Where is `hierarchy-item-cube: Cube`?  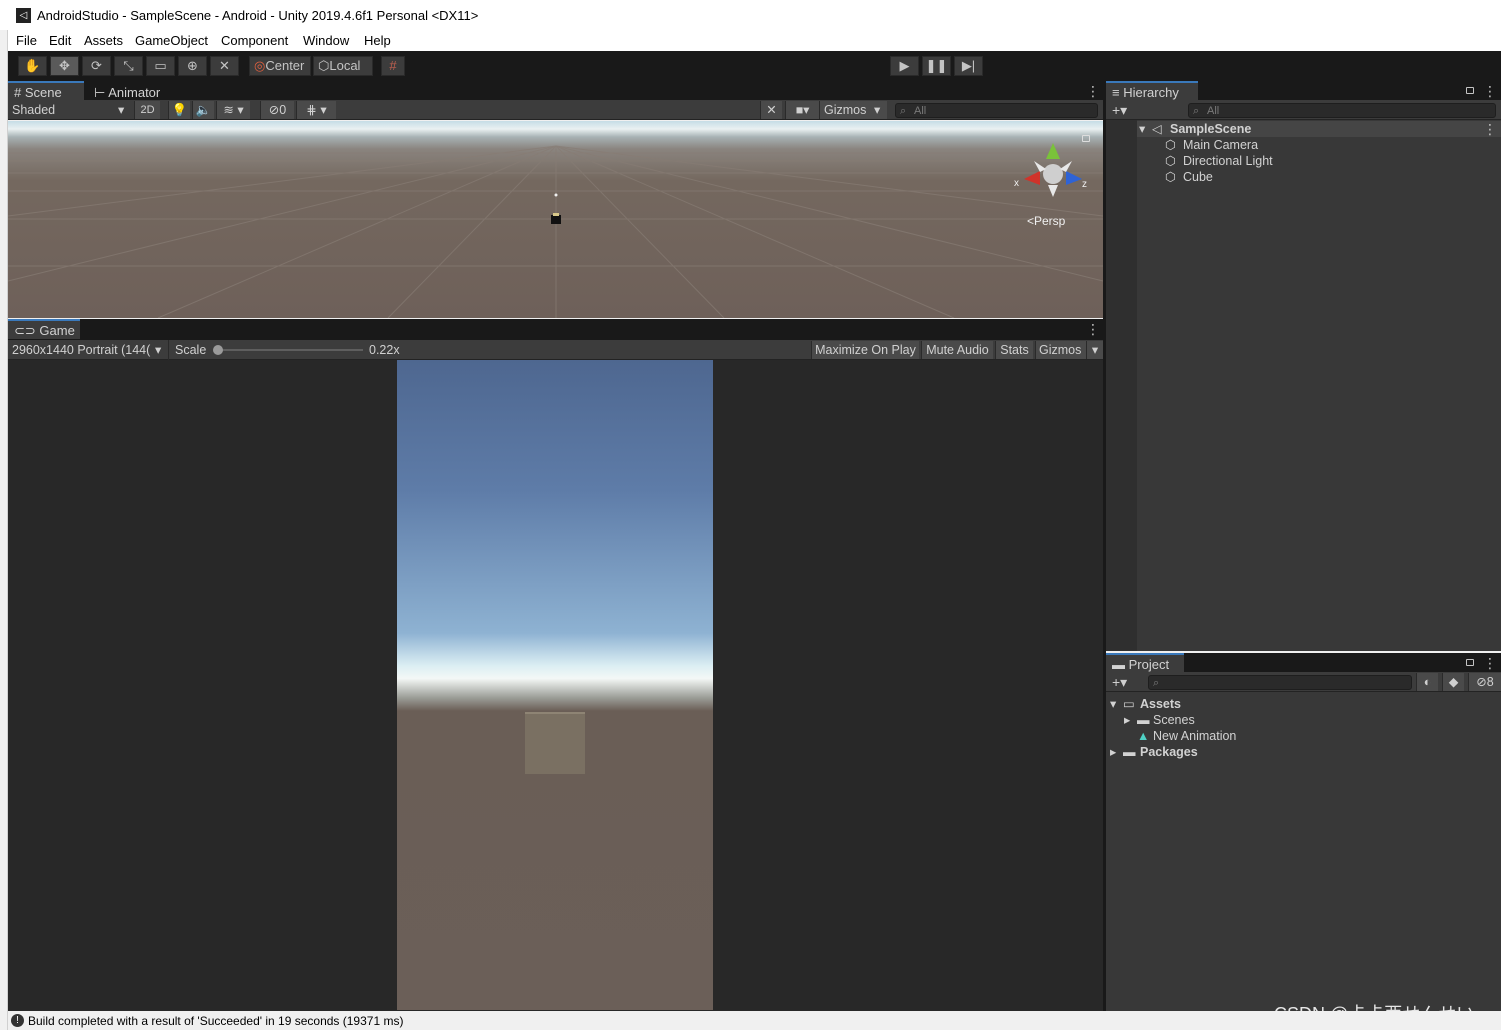
hierarchy-item-cube: Cube is located at coordinates (1198, 177).